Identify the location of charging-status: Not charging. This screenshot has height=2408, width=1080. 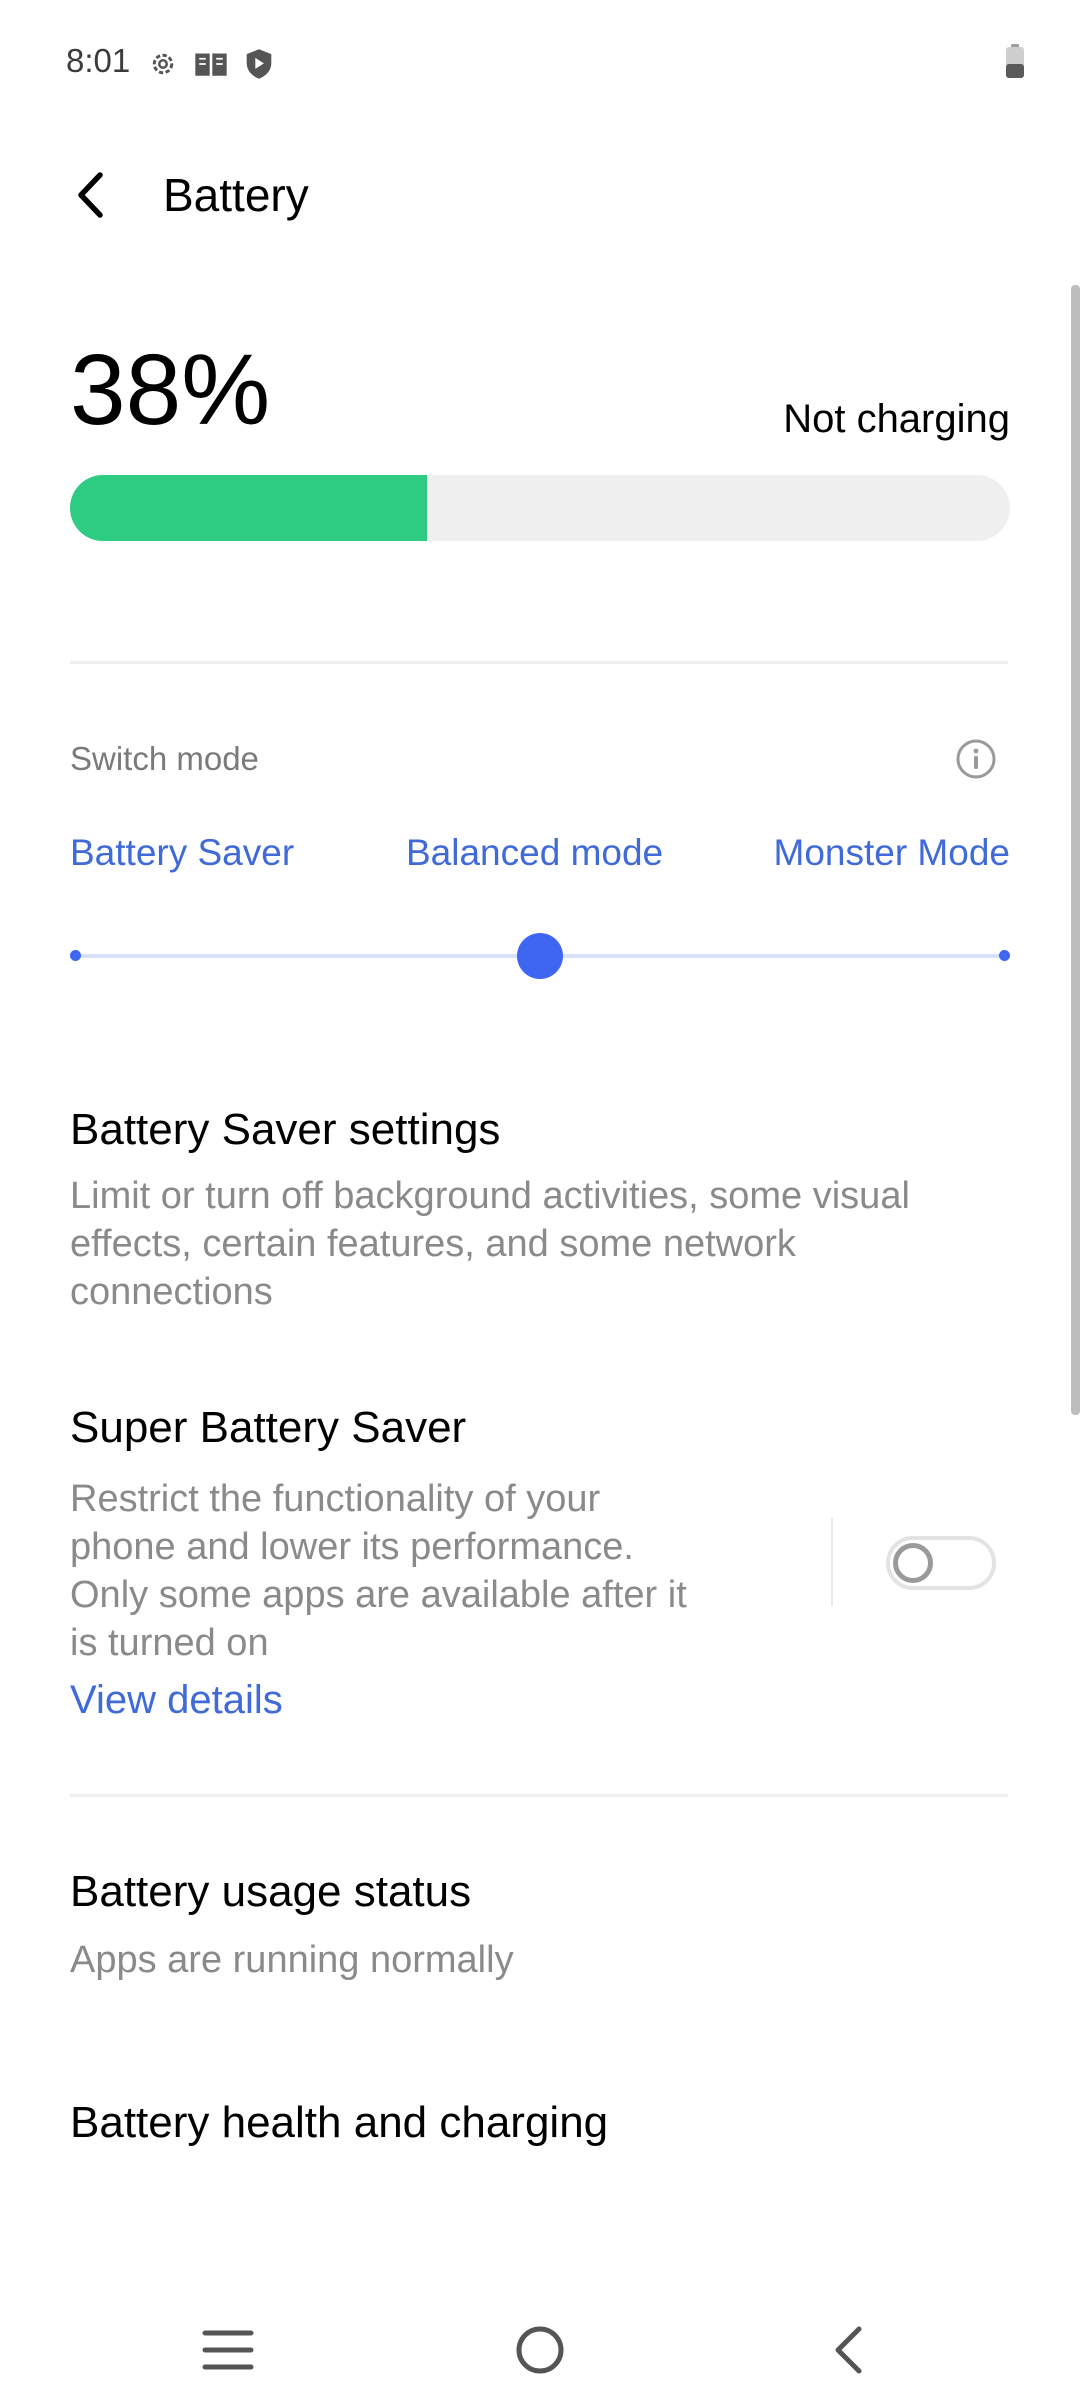
(896, 419).